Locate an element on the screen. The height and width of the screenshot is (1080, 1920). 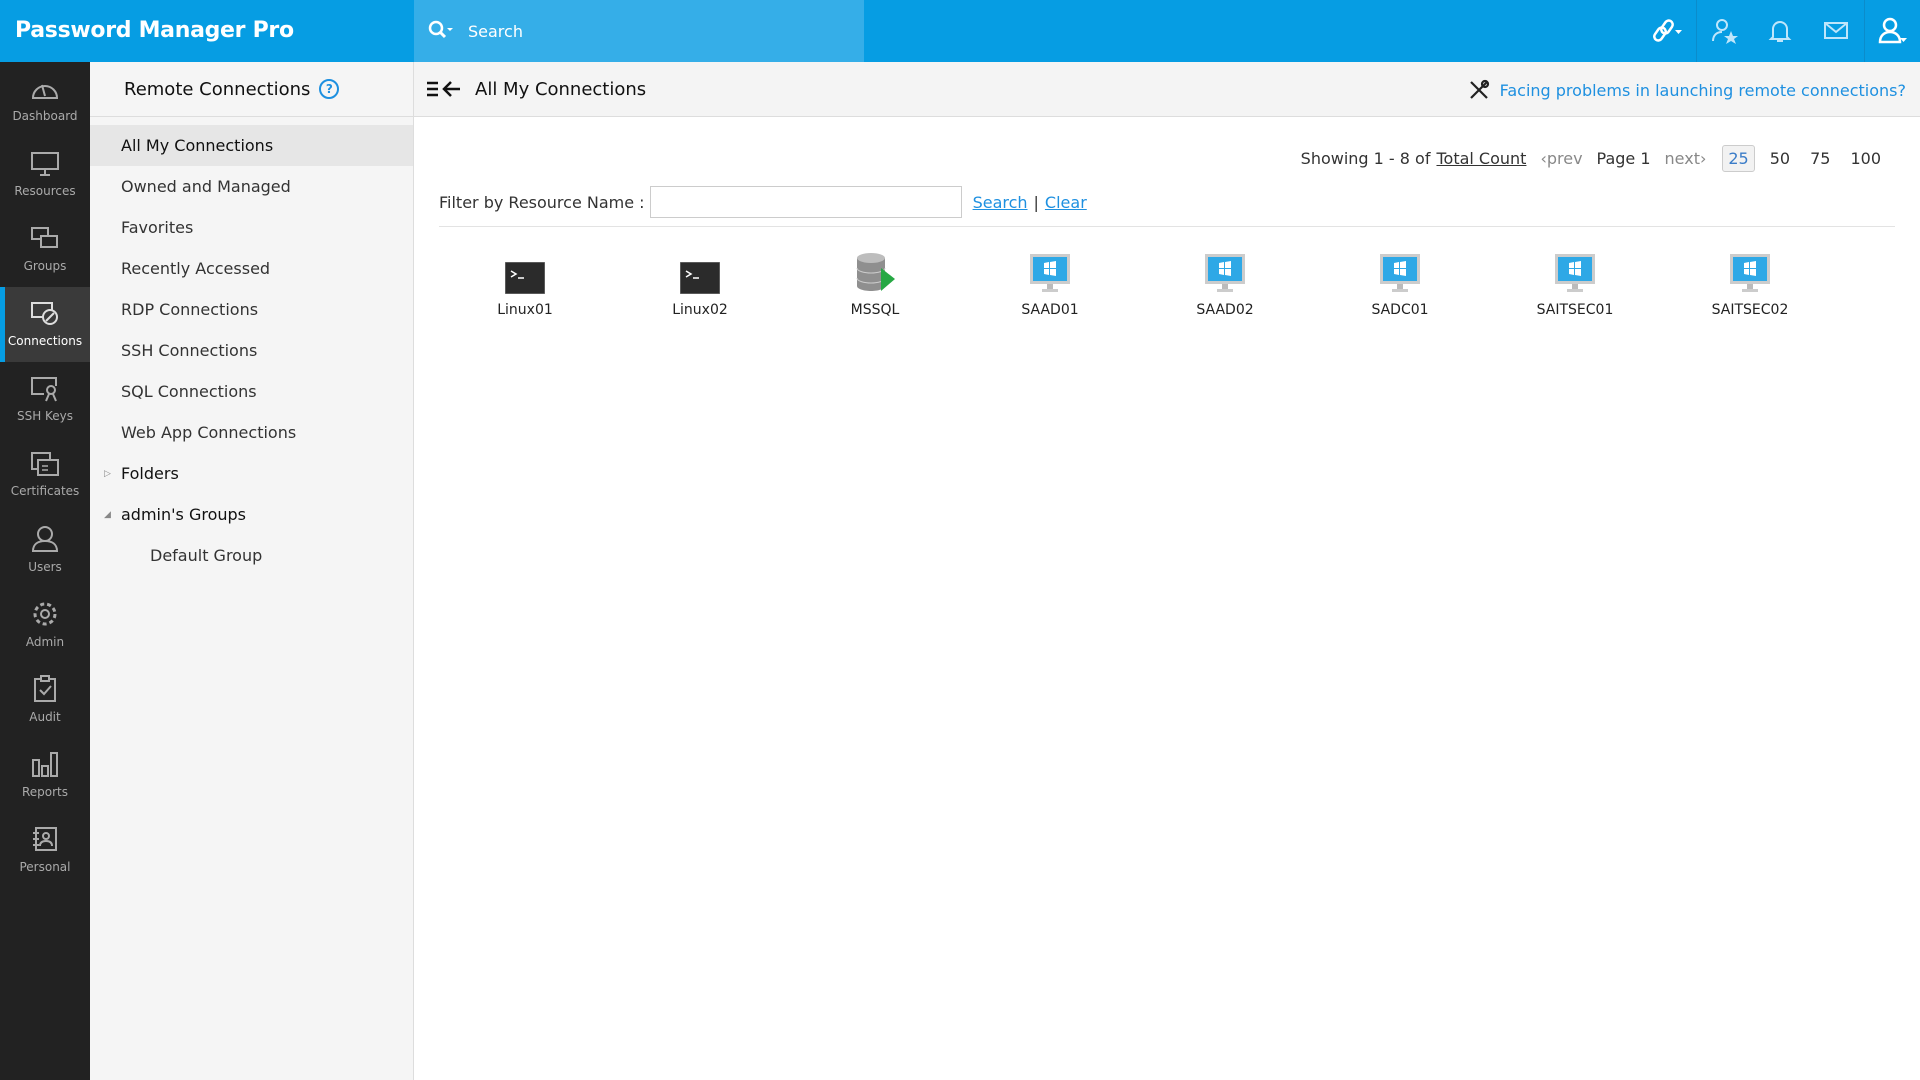
contact-card-icon is located at coordinates (45, 842).